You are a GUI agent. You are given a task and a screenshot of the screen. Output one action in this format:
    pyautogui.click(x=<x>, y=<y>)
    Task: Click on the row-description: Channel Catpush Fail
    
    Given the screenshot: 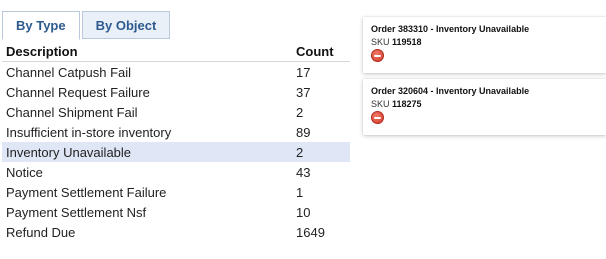 What is the action you would take?
    pyautogui.click(x=69, y=72)
    